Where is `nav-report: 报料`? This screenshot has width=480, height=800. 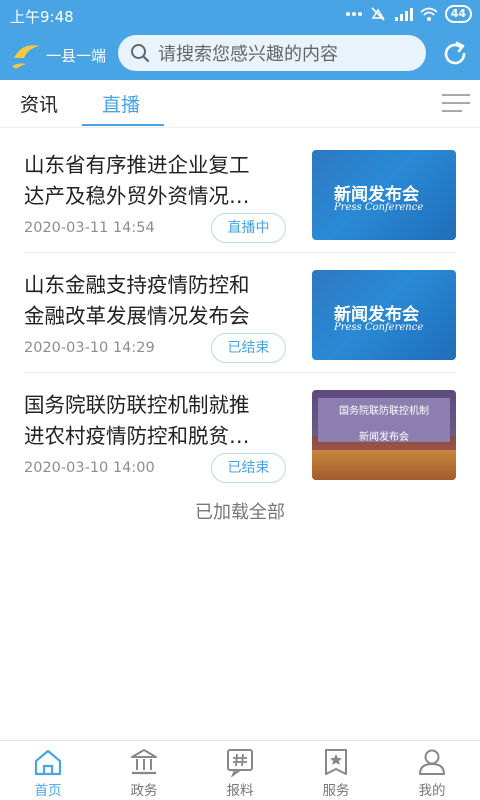 nav-report: 报料 is located at coordinates (240, 770).